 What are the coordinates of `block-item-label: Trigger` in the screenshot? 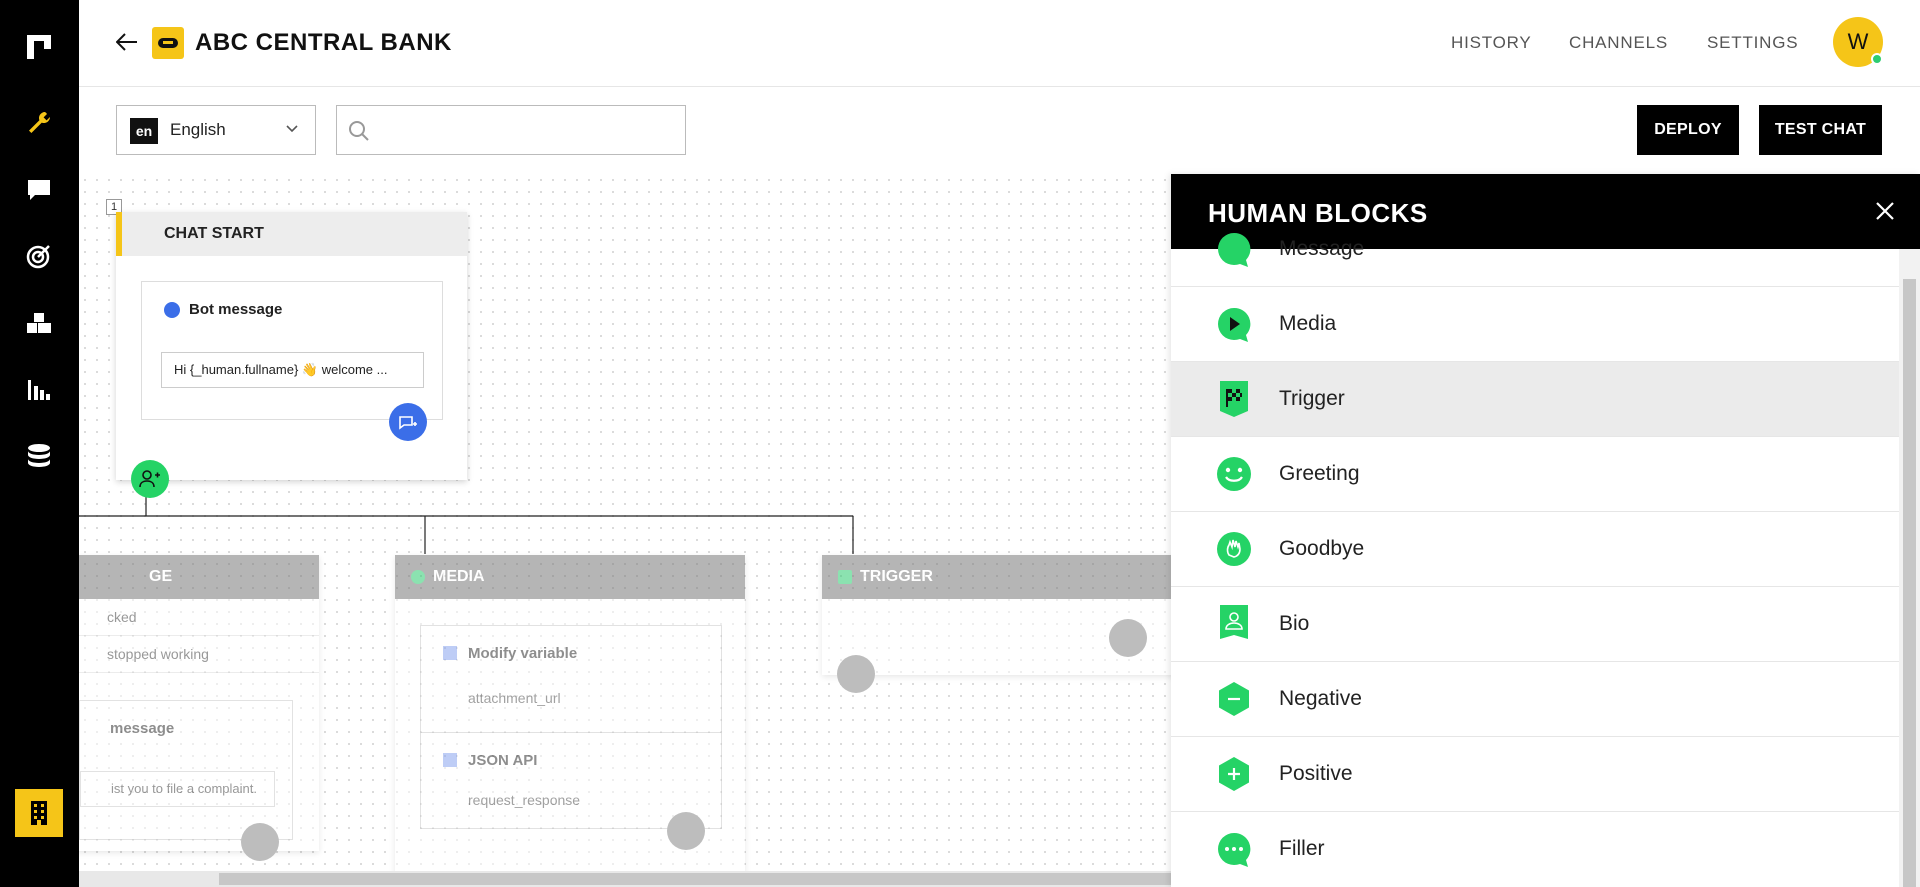 It's located at (1312, 398).